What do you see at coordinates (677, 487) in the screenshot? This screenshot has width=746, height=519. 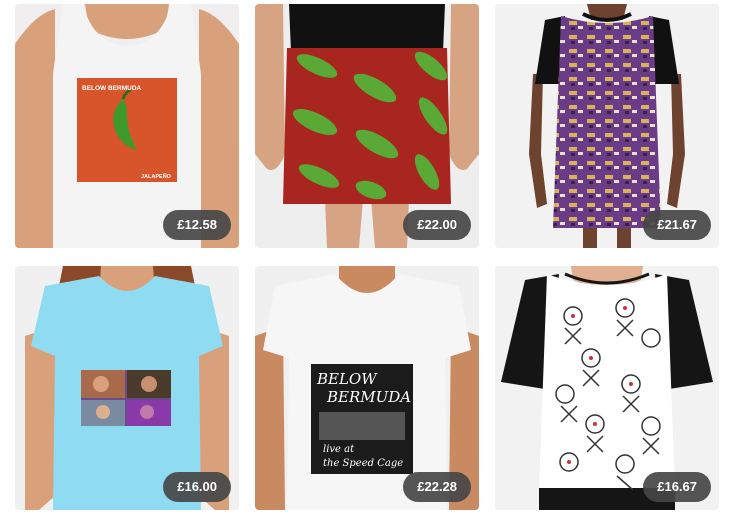 I see `price-badge: £16.67` at bounding box center [677, 487].